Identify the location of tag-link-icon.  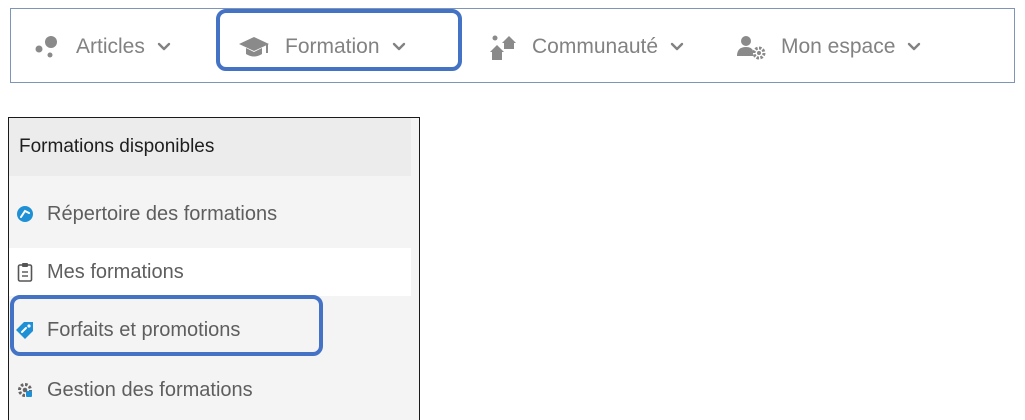
(25, 330).